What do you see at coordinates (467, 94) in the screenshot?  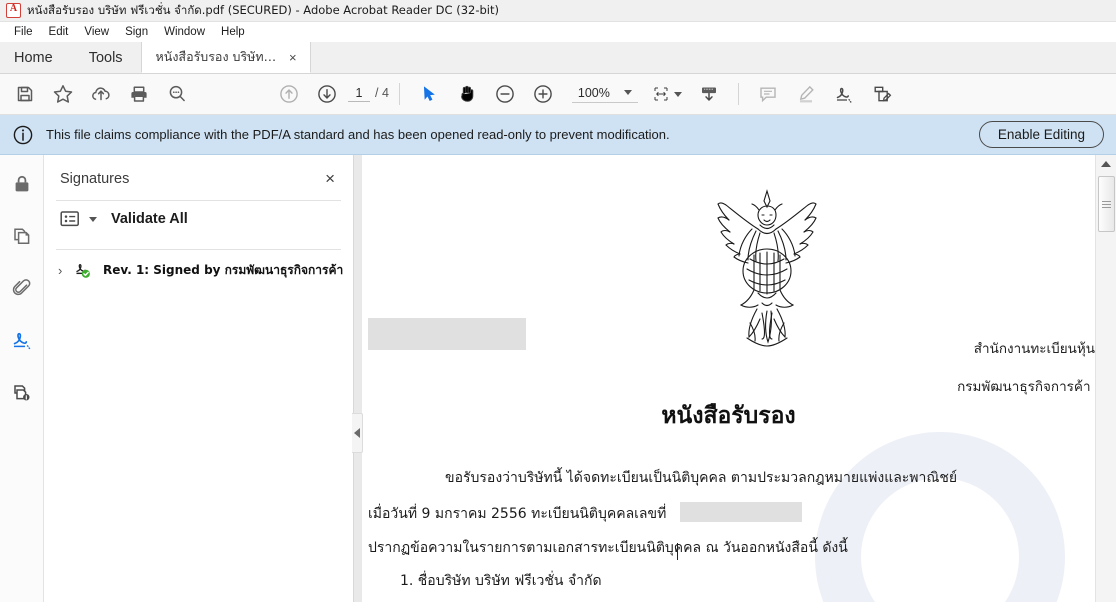 I see `hand-tool-button` at bounding box center [467, 94].